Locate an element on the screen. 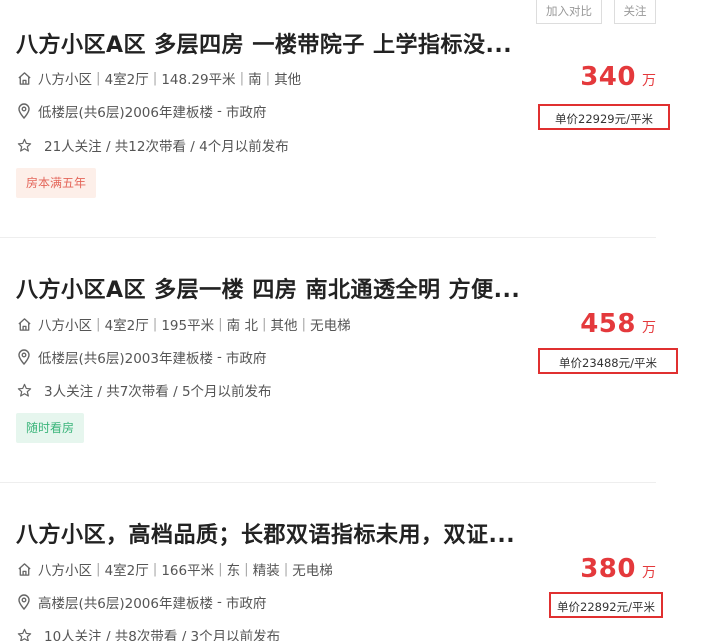  total-price: 380 万 is located at coordinates (571, 569).